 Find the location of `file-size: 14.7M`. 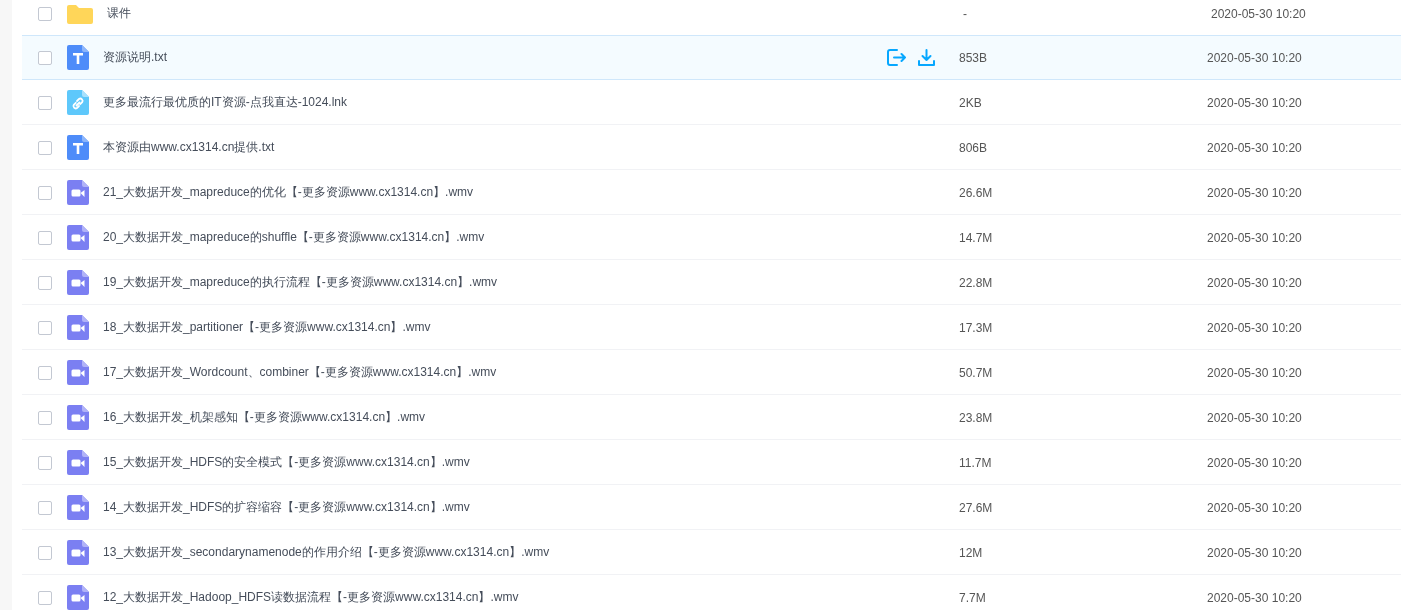

file-size: 14.7M is located at coordinates (976, 237).